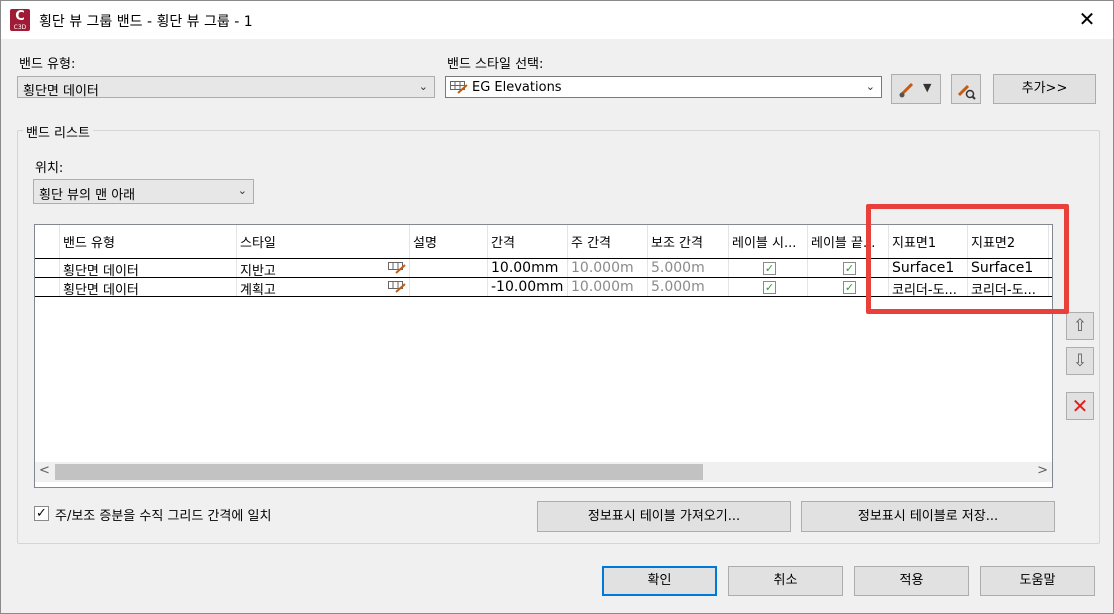 The image size is (1114, 614). Describe the element at coordinates (226, 87) in the screenshot. I see `band-type-select: 횡단면 데이터 ⌄` at that location.